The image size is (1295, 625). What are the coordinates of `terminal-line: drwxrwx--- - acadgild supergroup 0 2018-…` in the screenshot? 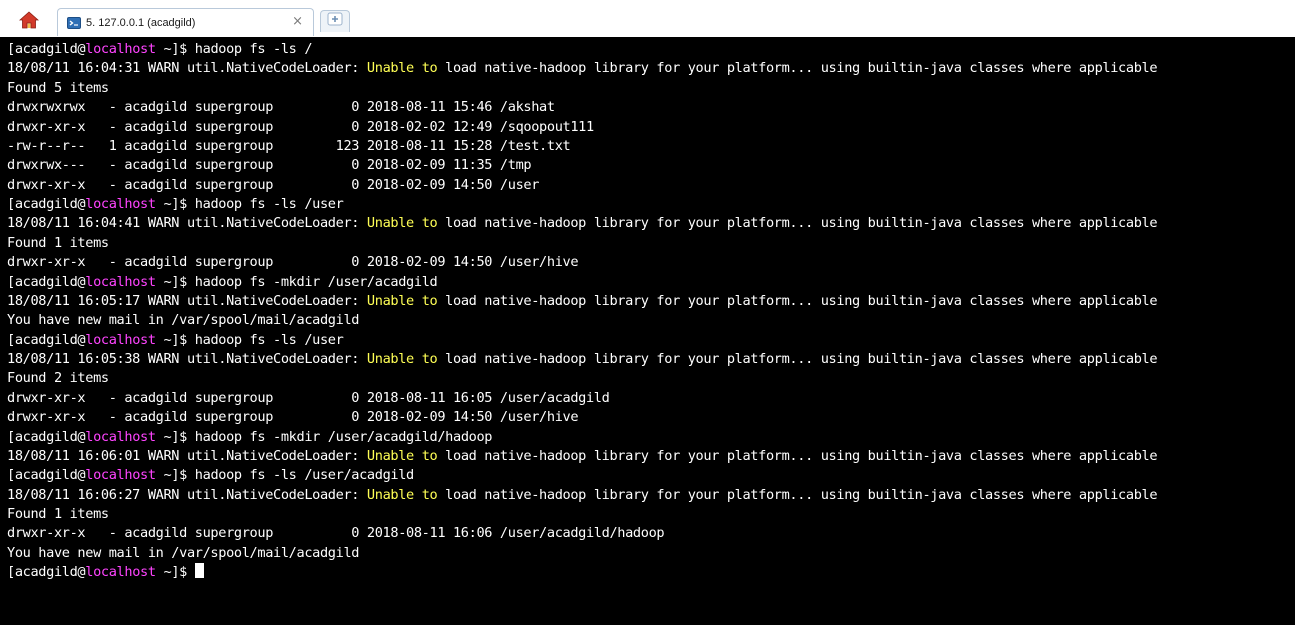 It's located at (649, 165).